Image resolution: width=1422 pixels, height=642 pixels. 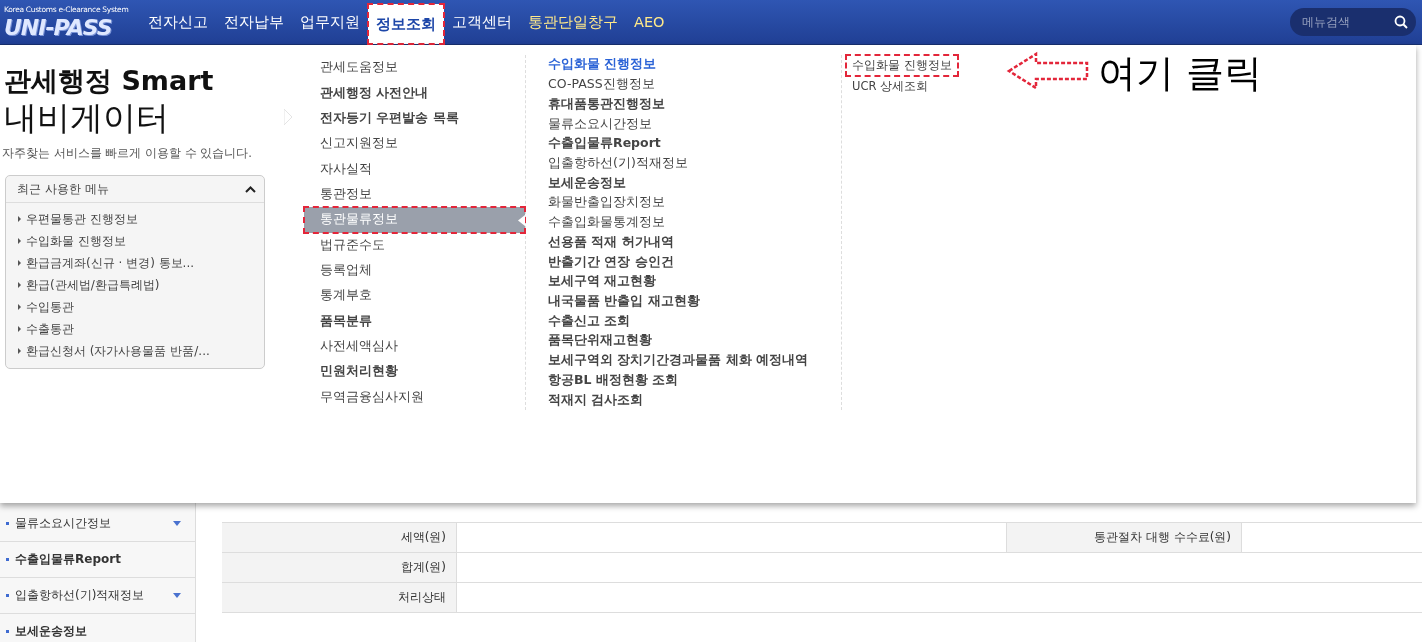 I want to click on chevron-icon, so click(x=250, y=189).